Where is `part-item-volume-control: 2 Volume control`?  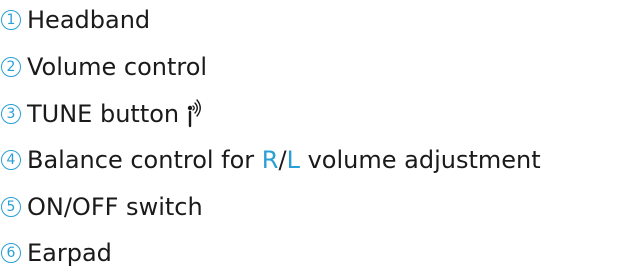 part-item-volume-control: 2 Volume control is located at coordinates (103, 67).